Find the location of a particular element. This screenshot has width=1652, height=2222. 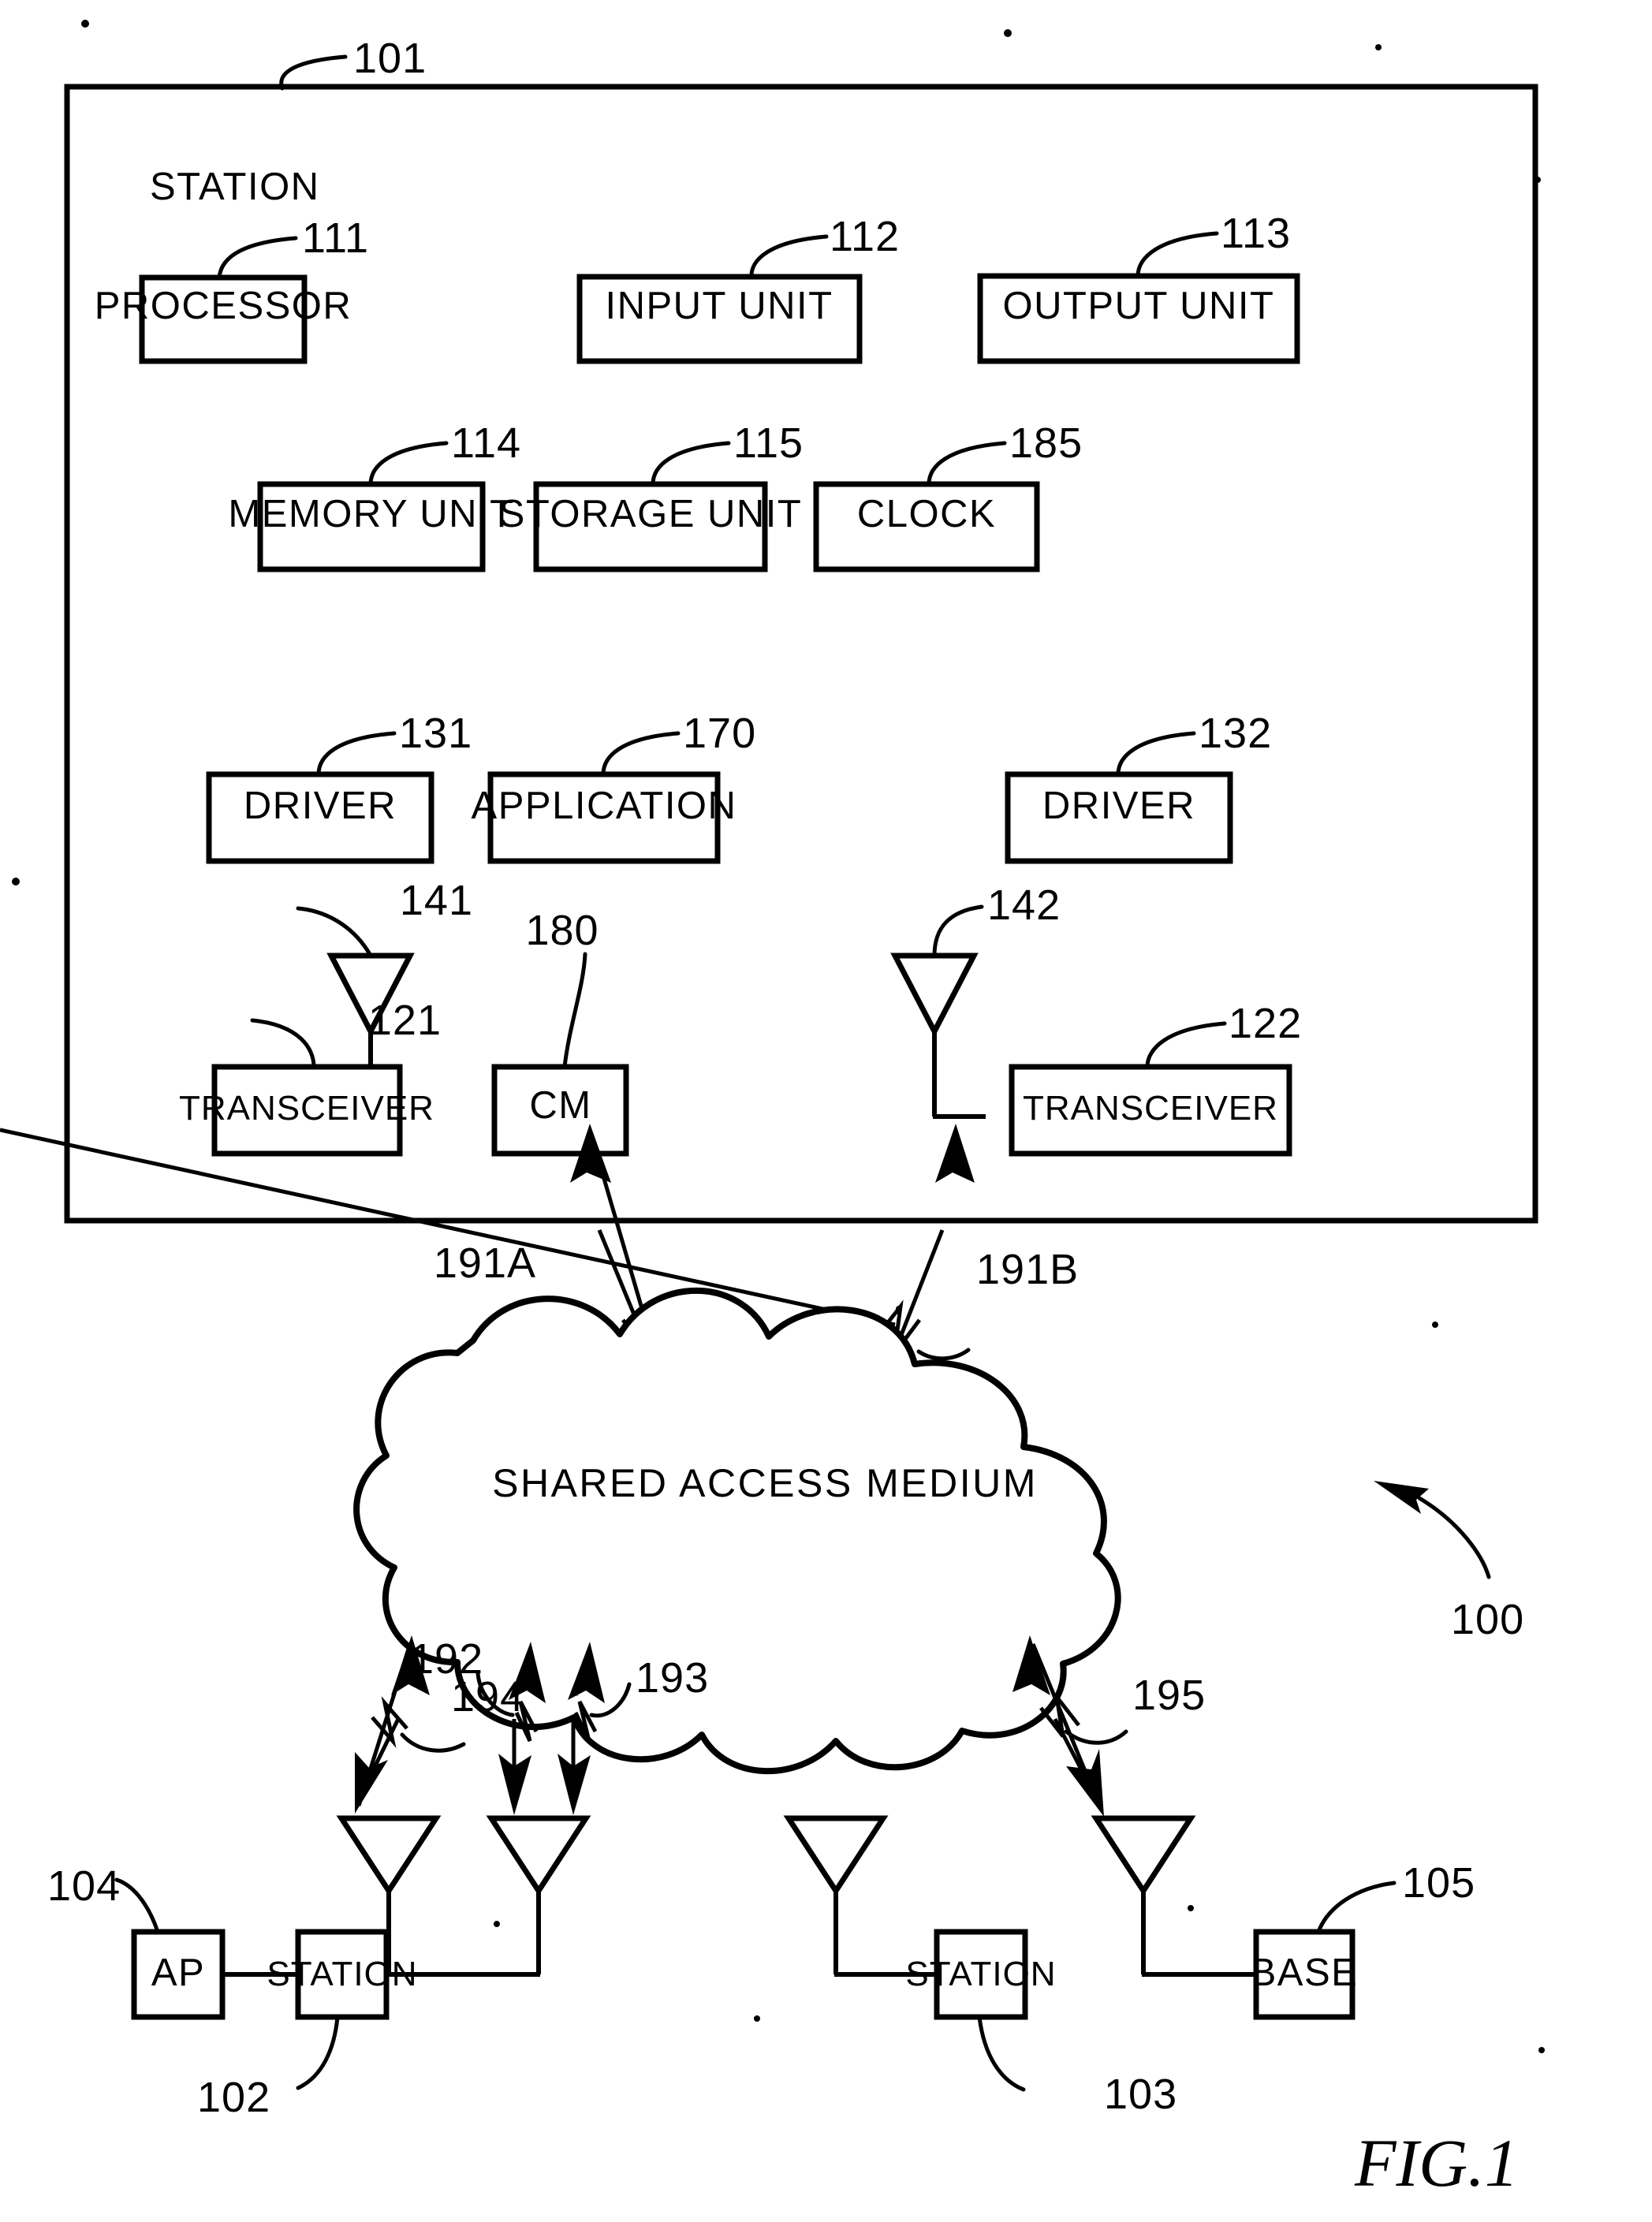

ref-115: 115 is located at coordinates (769, 443).